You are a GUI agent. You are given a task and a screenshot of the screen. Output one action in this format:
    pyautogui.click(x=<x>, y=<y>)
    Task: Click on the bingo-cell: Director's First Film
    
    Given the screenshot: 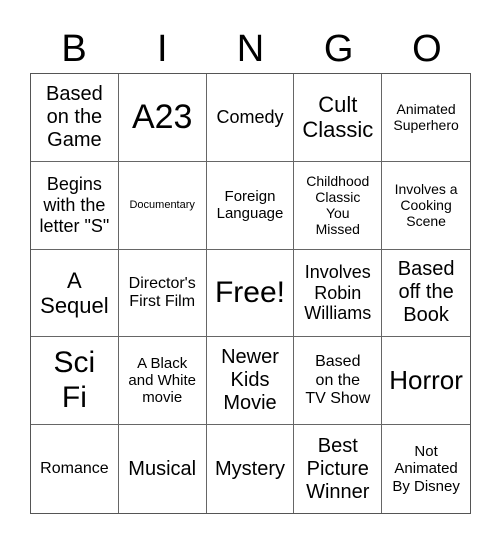 What is the action you would take?
    pyautogui.click(x=162, y=293)
    